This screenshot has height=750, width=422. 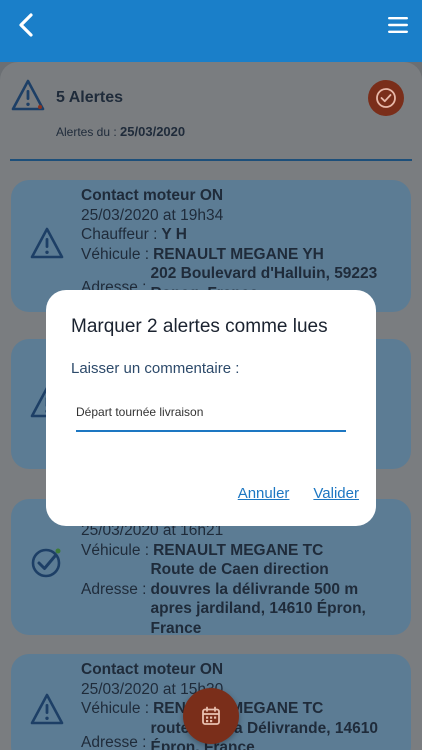 I want to click on calendar-fab-button, so click(x=211, y=716).